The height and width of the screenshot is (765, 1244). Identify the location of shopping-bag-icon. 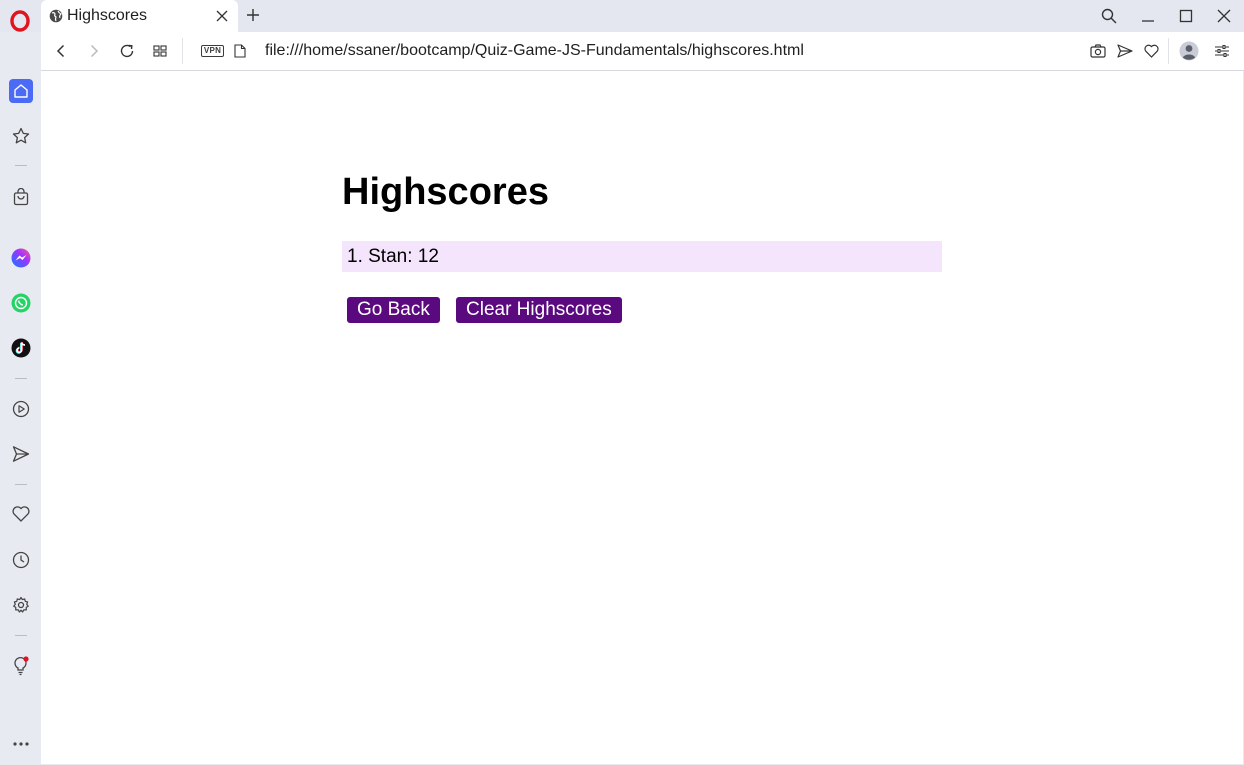
(21, 197).